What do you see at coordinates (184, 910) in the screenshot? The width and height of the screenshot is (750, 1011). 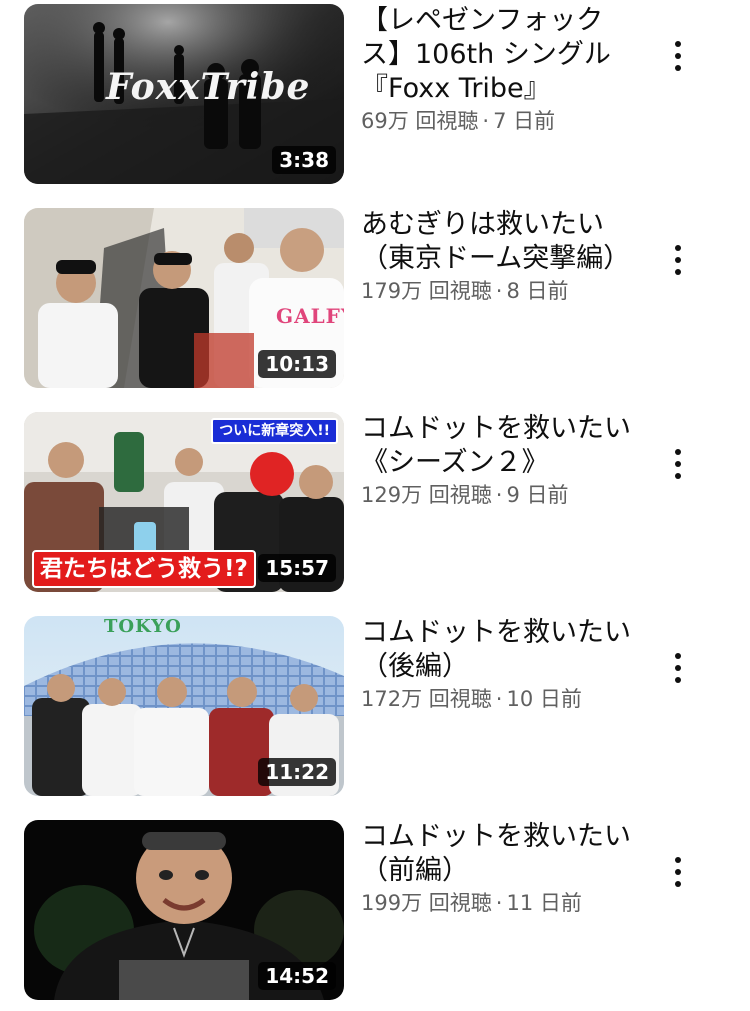 I see `video-thumbnail: 14:52` at bounding box center [184, 910].